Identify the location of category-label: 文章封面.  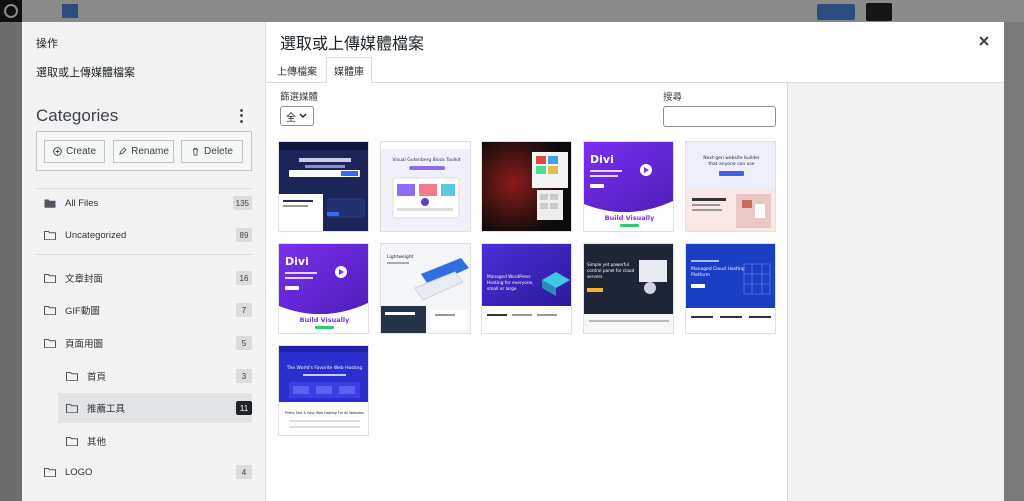
(84, 279).